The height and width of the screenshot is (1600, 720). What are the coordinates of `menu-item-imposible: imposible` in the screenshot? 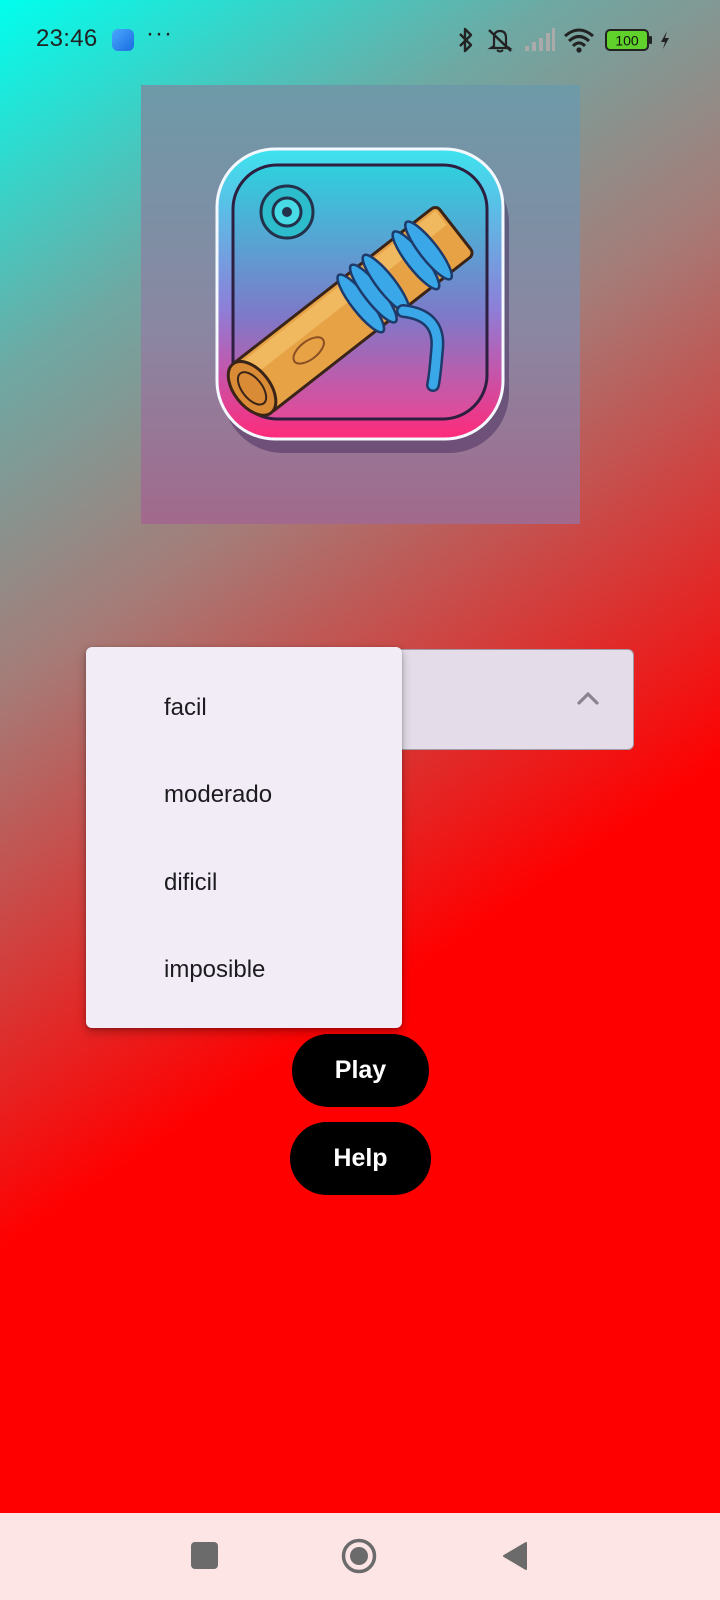 It's located at (244, 970).